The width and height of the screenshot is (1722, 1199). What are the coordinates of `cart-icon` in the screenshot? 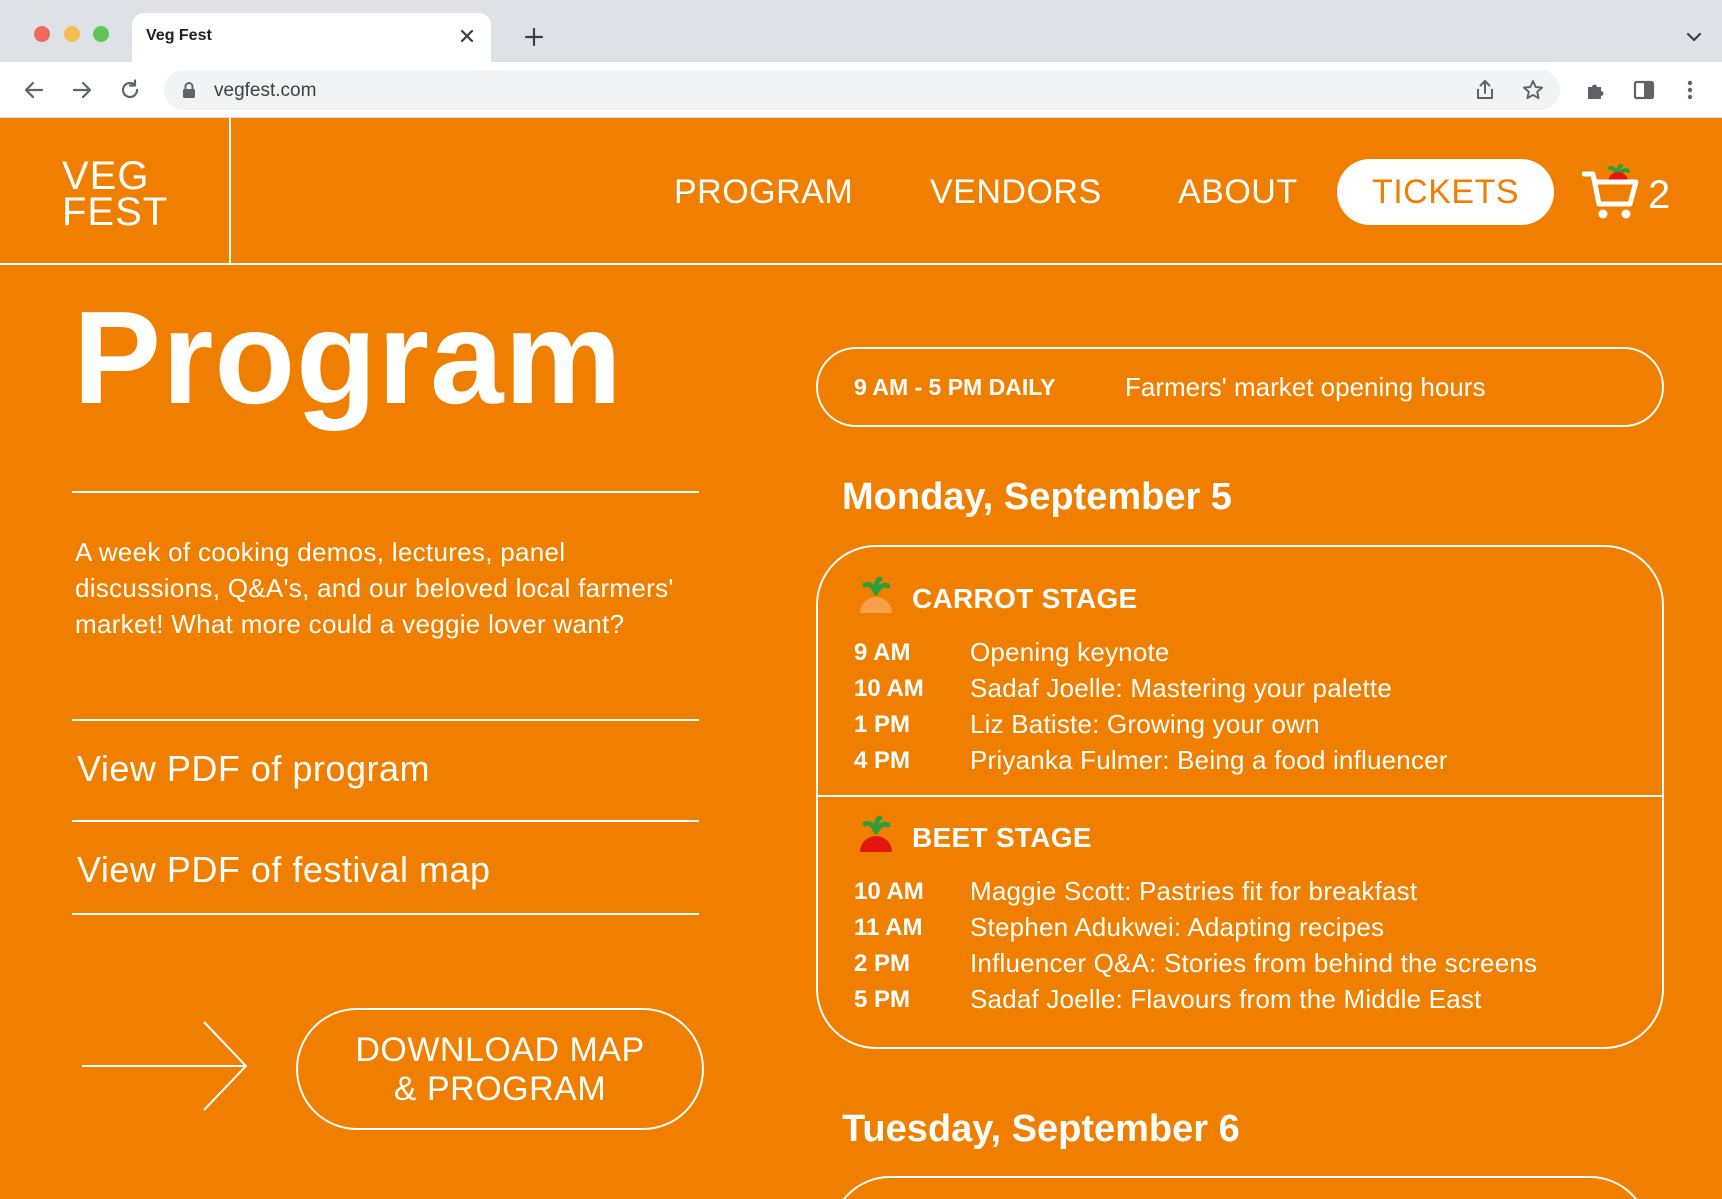 It's located at (1612, 192).